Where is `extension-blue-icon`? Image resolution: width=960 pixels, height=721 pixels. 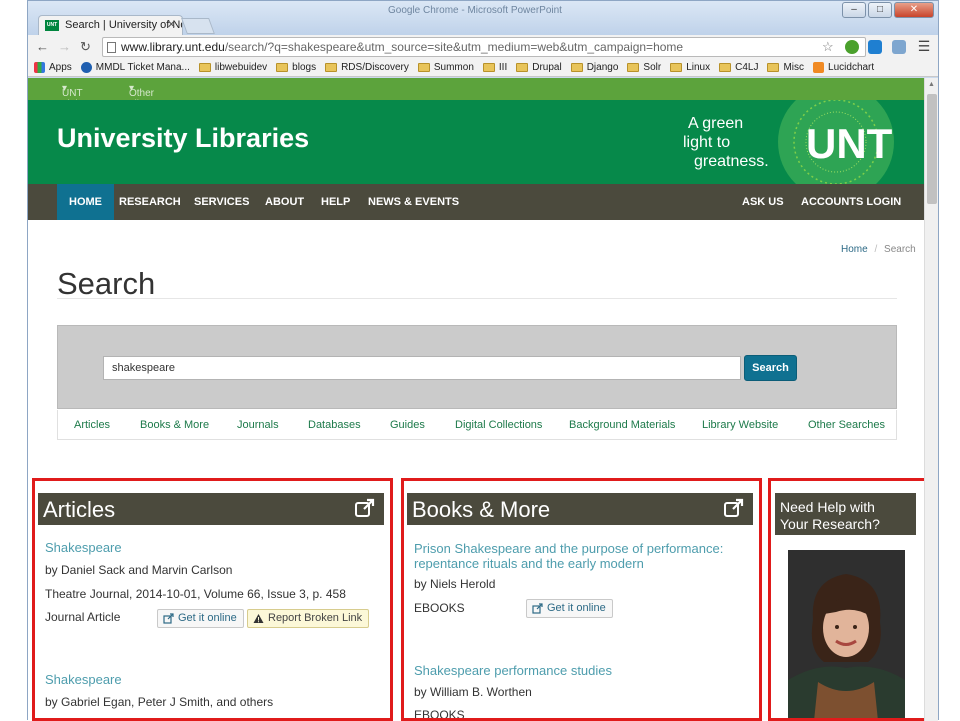
extension-blue-icon is located at coordinates (875, 47).